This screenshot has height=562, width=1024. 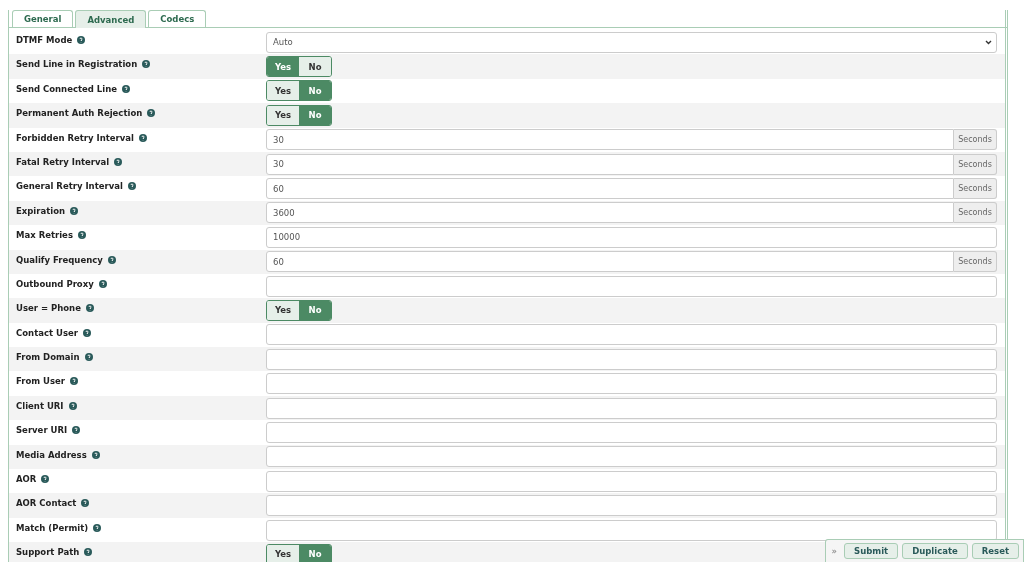 I want to click on field-label: Expiration, so click(x=141, y=208).